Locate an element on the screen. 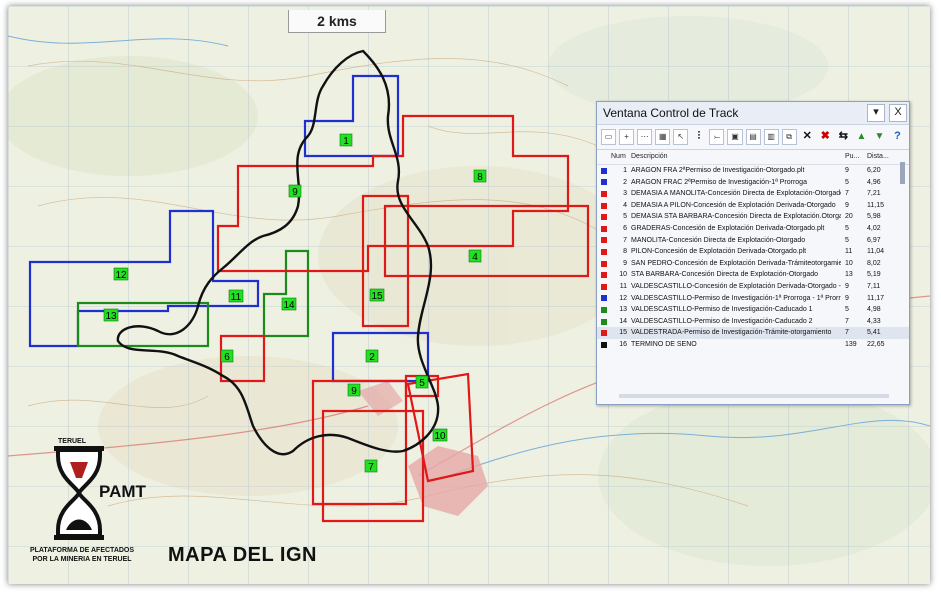 This screenshot has width=941, height=595. track-points: 20 is located at coordinates (849, 217).